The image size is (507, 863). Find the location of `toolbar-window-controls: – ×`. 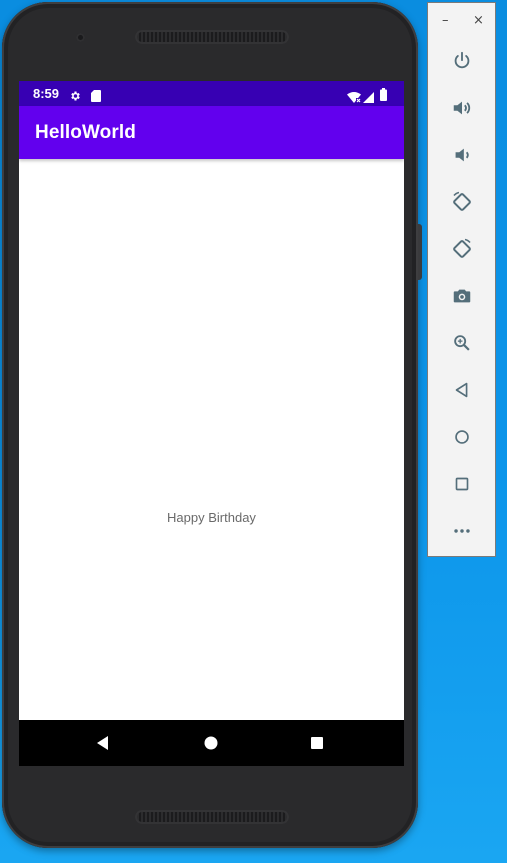

toolbar-window-controls: – × is located at coordinates (461, 21).